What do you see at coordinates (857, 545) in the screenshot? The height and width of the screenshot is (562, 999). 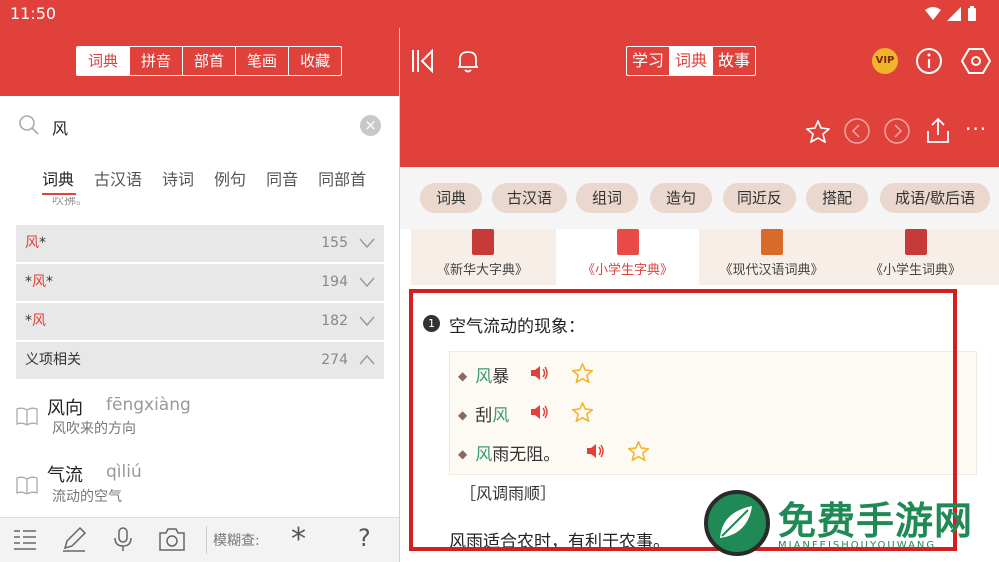 I see `watermark-subtitle: MIANFEISHOUYOUWANG` at bounding box center [857, 545].